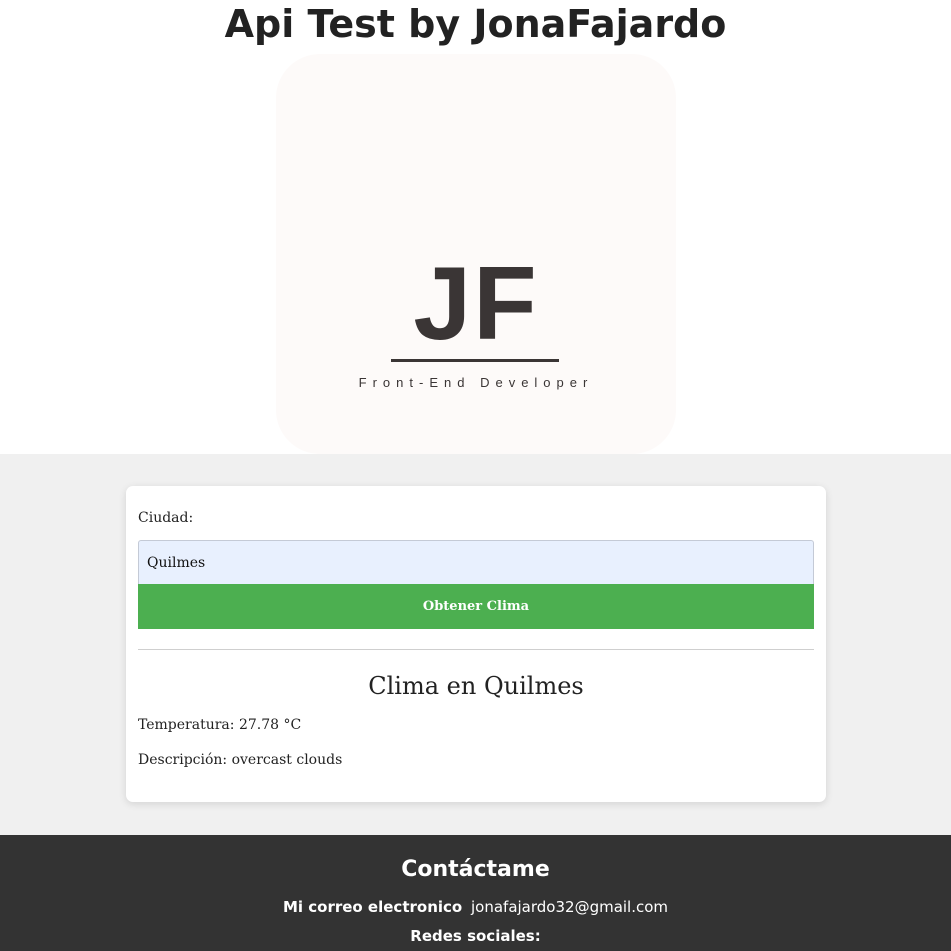 The image size is (951, 951). What do you see at coordinates (476, 649) in the screenshot?
I see `divider` at bounding box center [476, 649].